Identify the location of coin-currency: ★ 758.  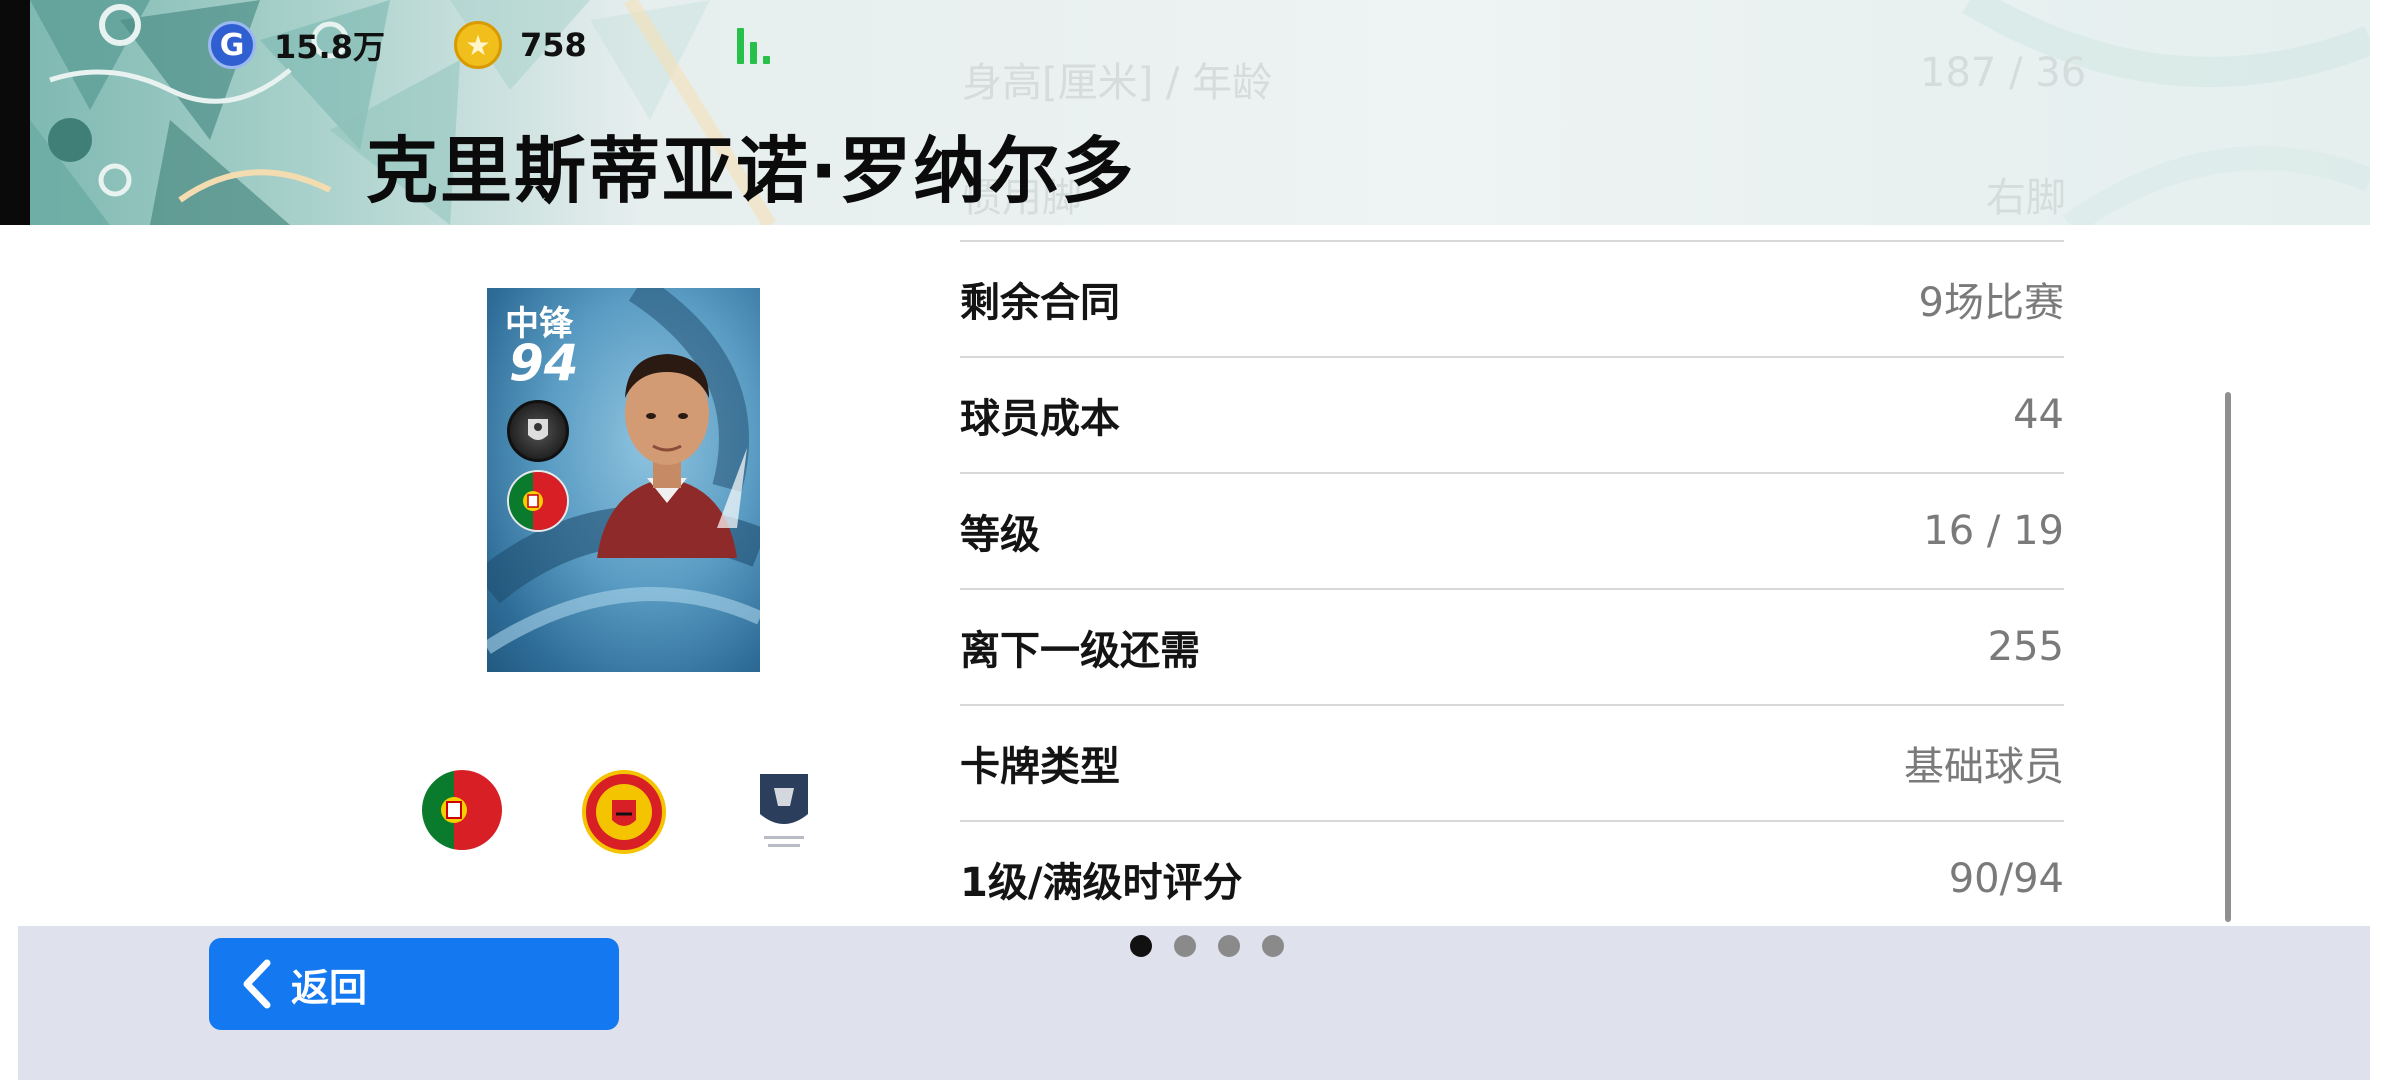
(520, 45).